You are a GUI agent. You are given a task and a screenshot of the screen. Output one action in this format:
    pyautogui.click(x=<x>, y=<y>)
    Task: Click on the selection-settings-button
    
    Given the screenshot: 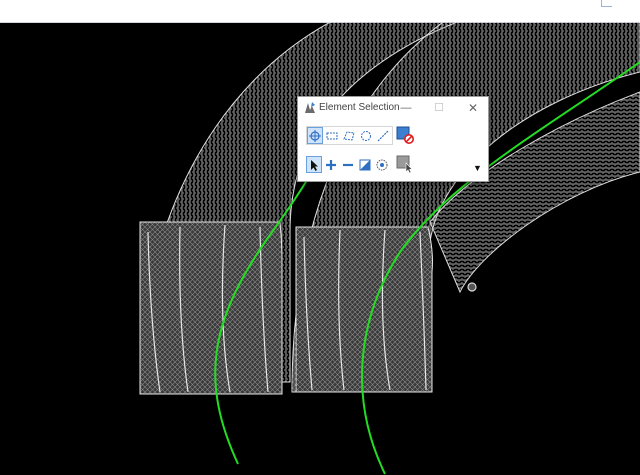 What is the action you would take?
    pyautogui.click(x=405, y=164)
    